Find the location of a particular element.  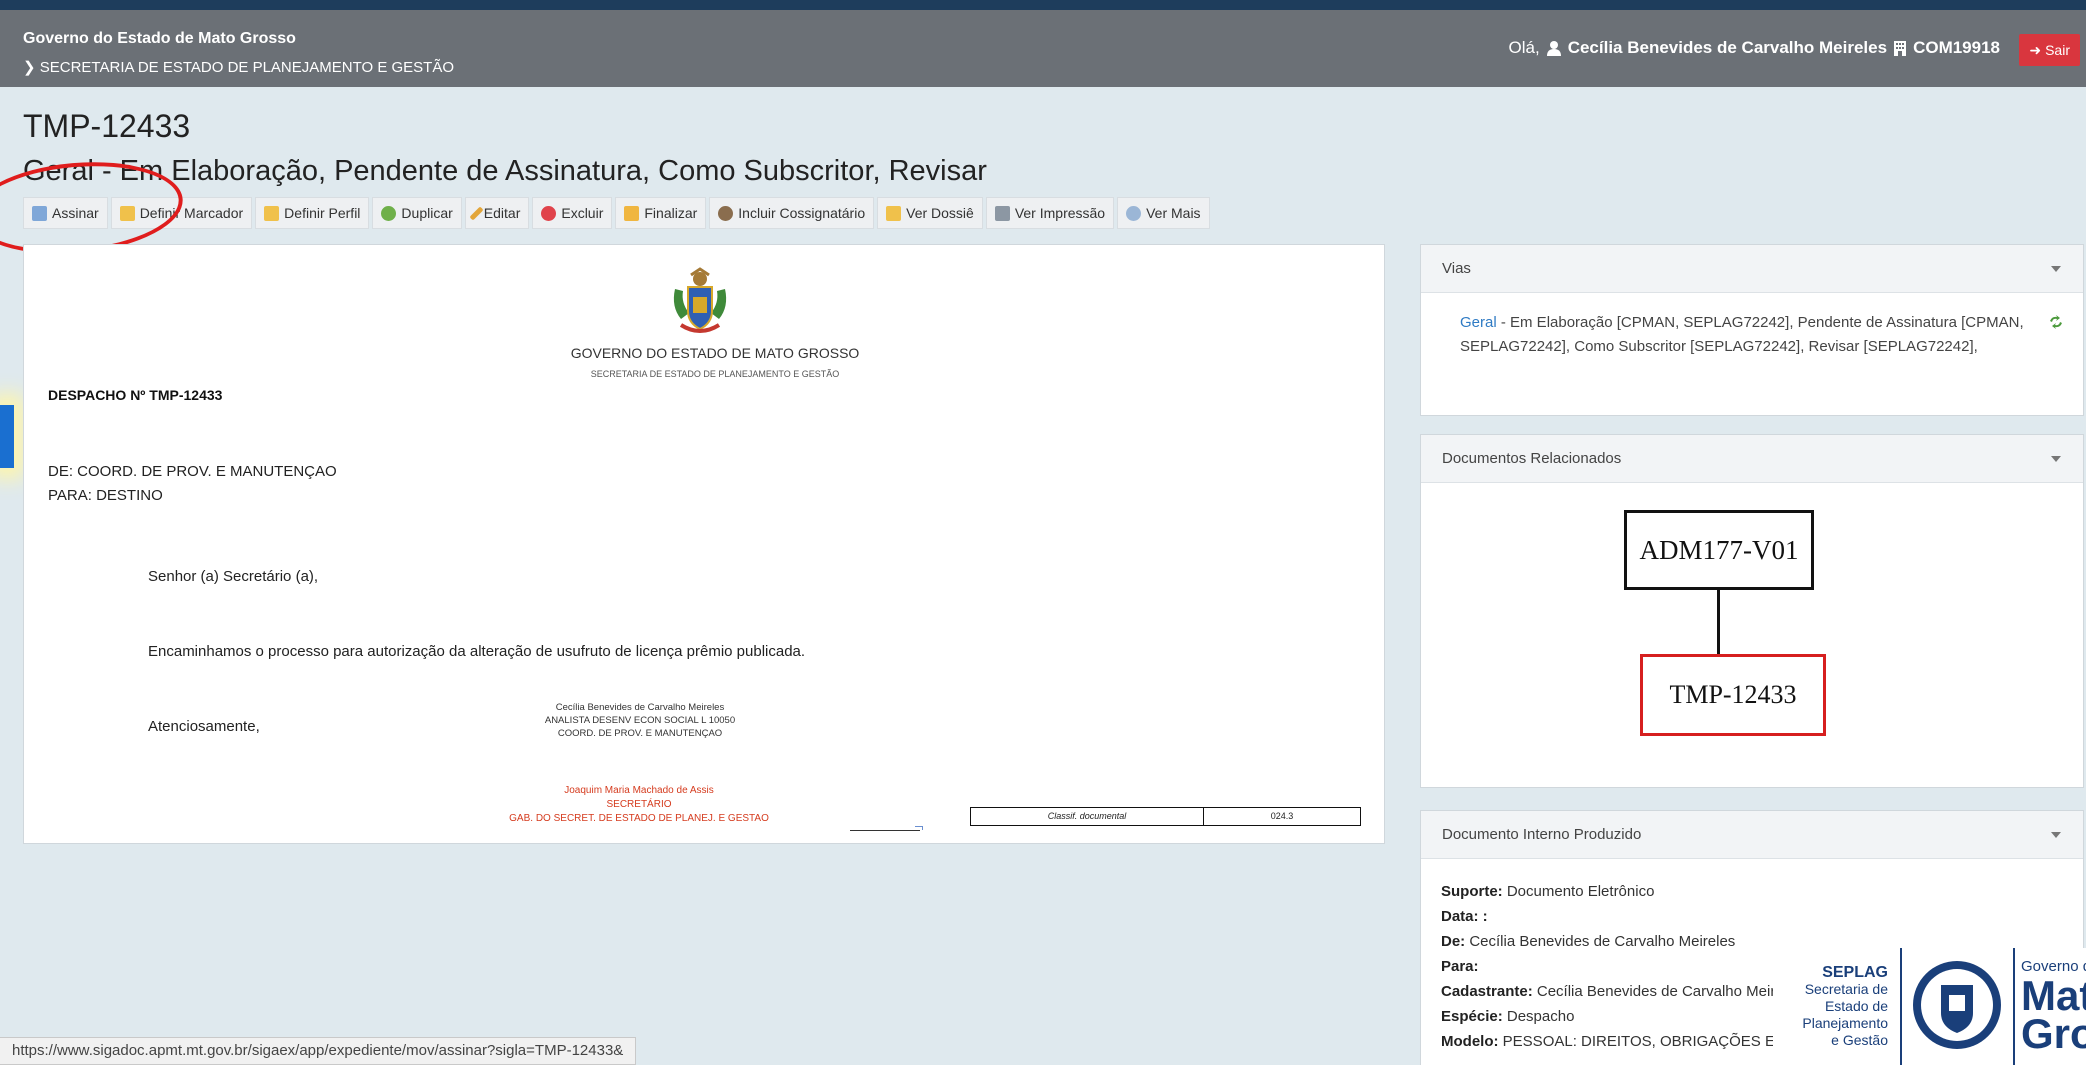

printer-icon is located at coordinates (1002, 213).